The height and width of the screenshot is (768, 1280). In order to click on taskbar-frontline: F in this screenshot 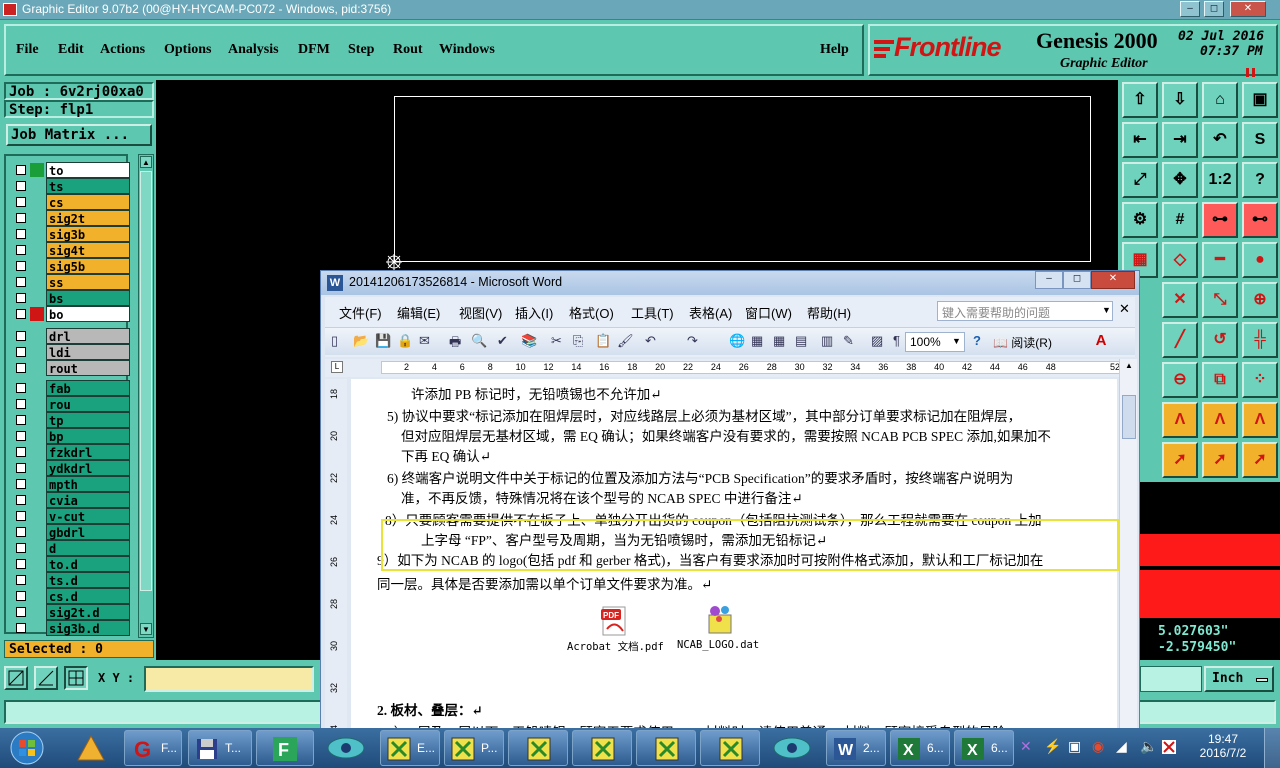, I will do `click(285, 748)`.